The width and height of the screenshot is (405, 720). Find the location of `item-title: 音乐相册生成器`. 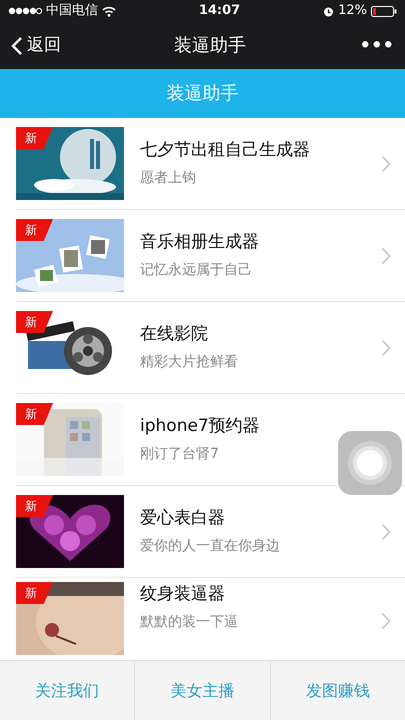

item-title: 音乐相册生成器 is located at coordinates (200, 242).